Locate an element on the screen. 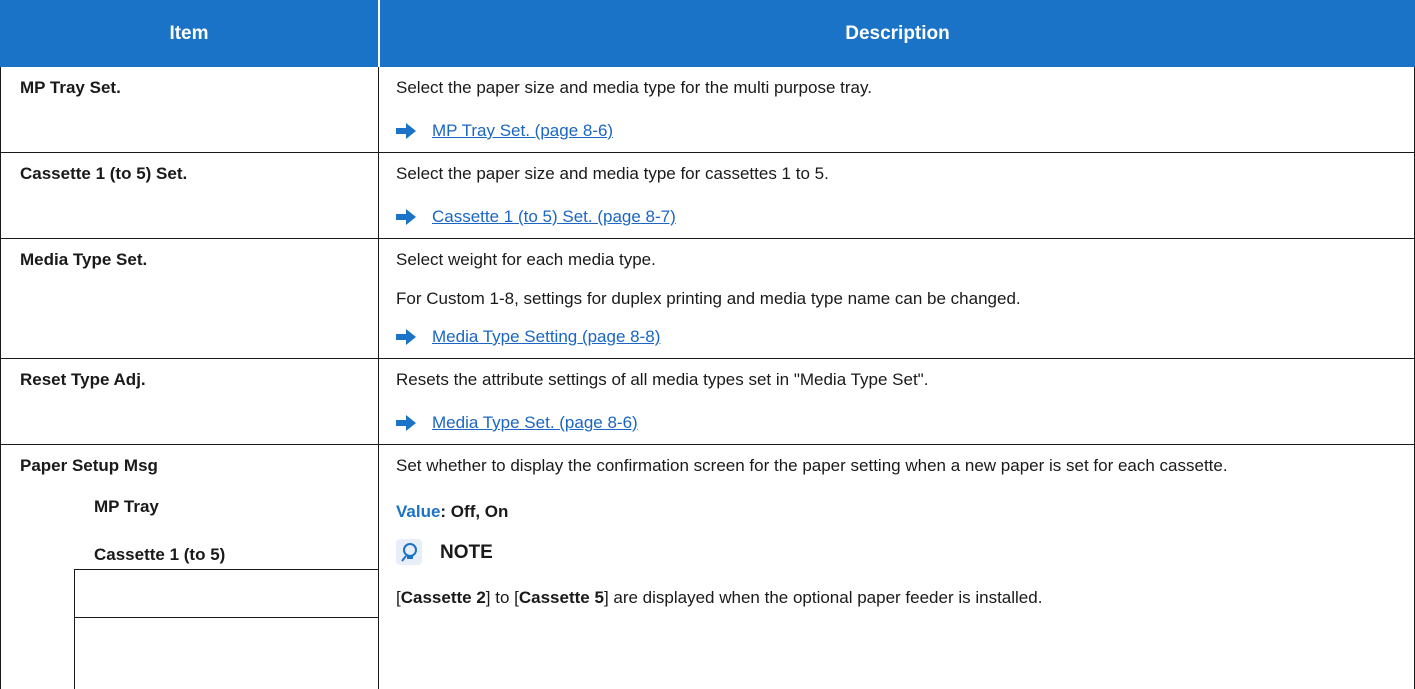 The height and width of the screenshot is (689, 1415). item-cassette-set: Cassette 1 (to 5) Set. is located at coordinates (104, 173).